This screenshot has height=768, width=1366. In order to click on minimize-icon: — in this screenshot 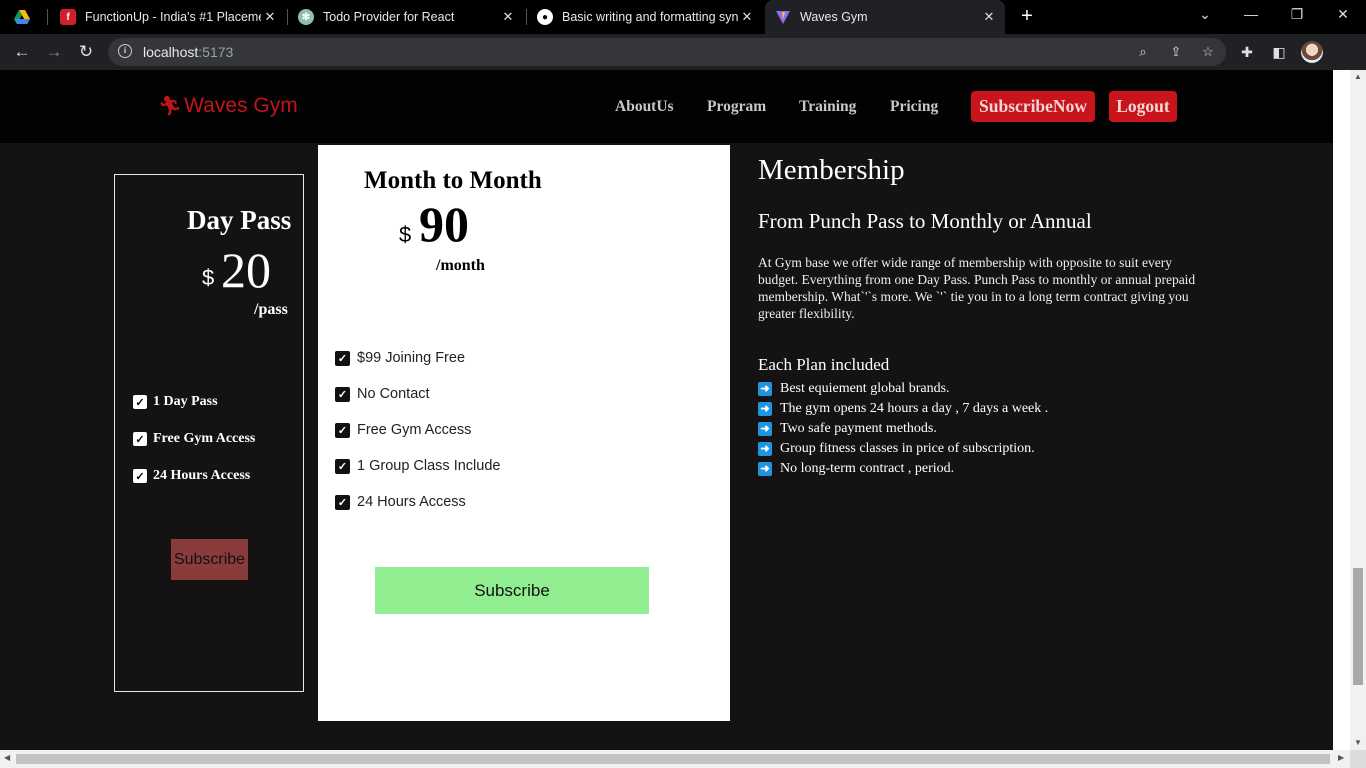, I will do `click(1251, 14)`.